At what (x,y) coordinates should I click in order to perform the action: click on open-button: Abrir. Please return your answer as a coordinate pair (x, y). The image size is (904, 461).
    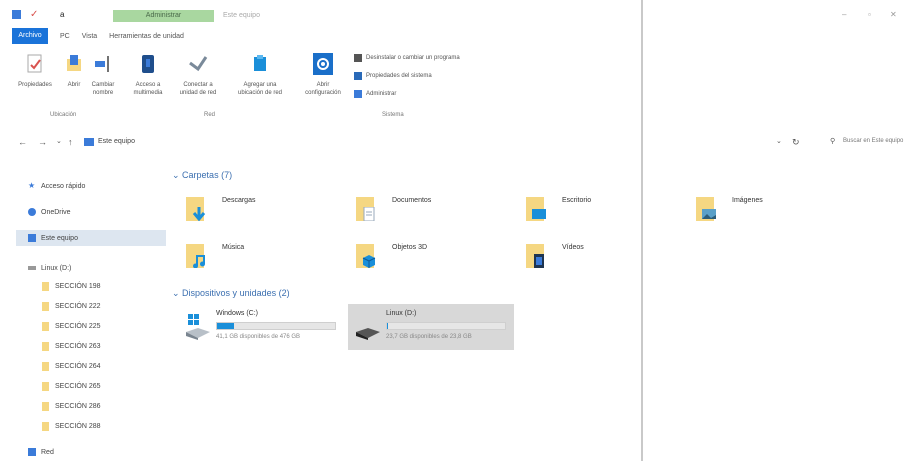
    Looking at the image, I should click on (74, 71).